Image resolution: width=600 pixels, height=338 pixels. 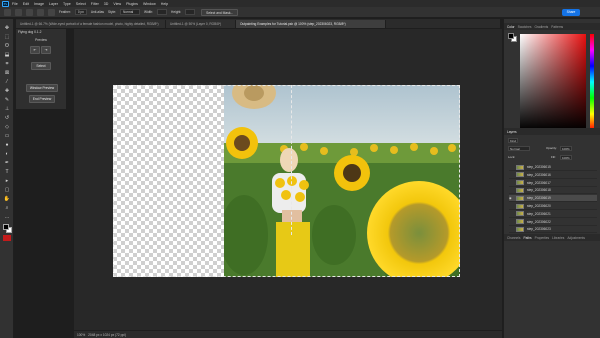 What do you see at coordinates (162, 12) in the screenshot?
I see `width-input` at bounding box center [162, 12].